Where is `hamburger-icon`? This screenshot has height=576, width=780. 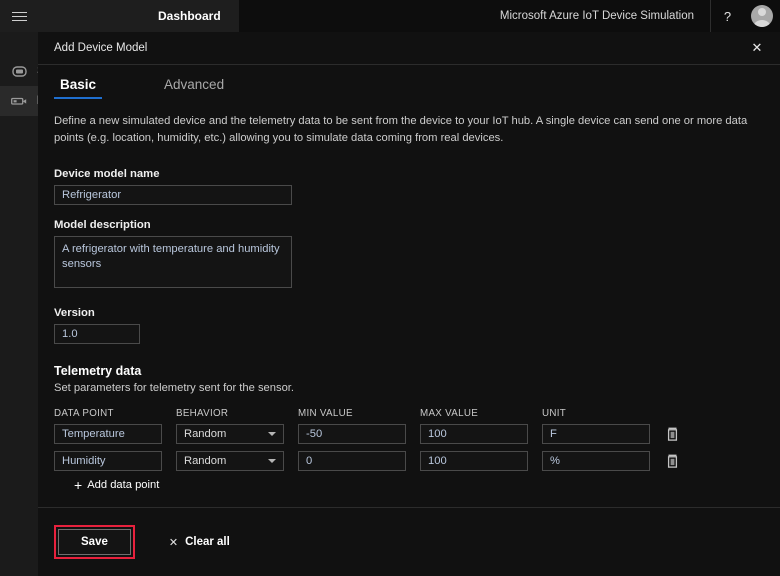 hamburger-icon is located at coordinates (19, 16).